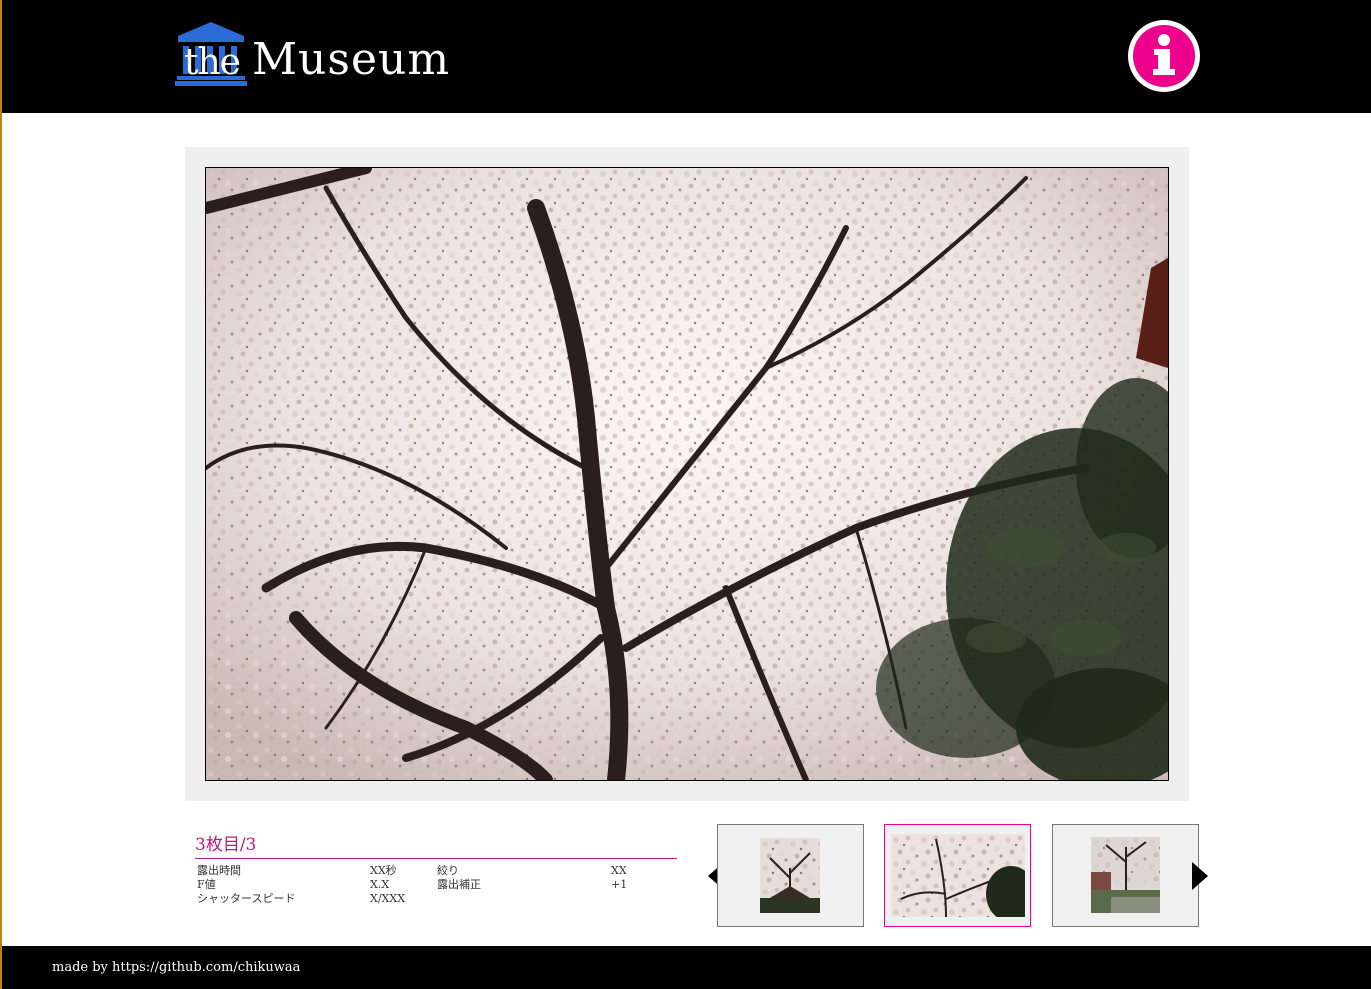 Image resolution: width=1371 pixels, height=989 pixels. I want to click on info-button, so click(1164, 56).